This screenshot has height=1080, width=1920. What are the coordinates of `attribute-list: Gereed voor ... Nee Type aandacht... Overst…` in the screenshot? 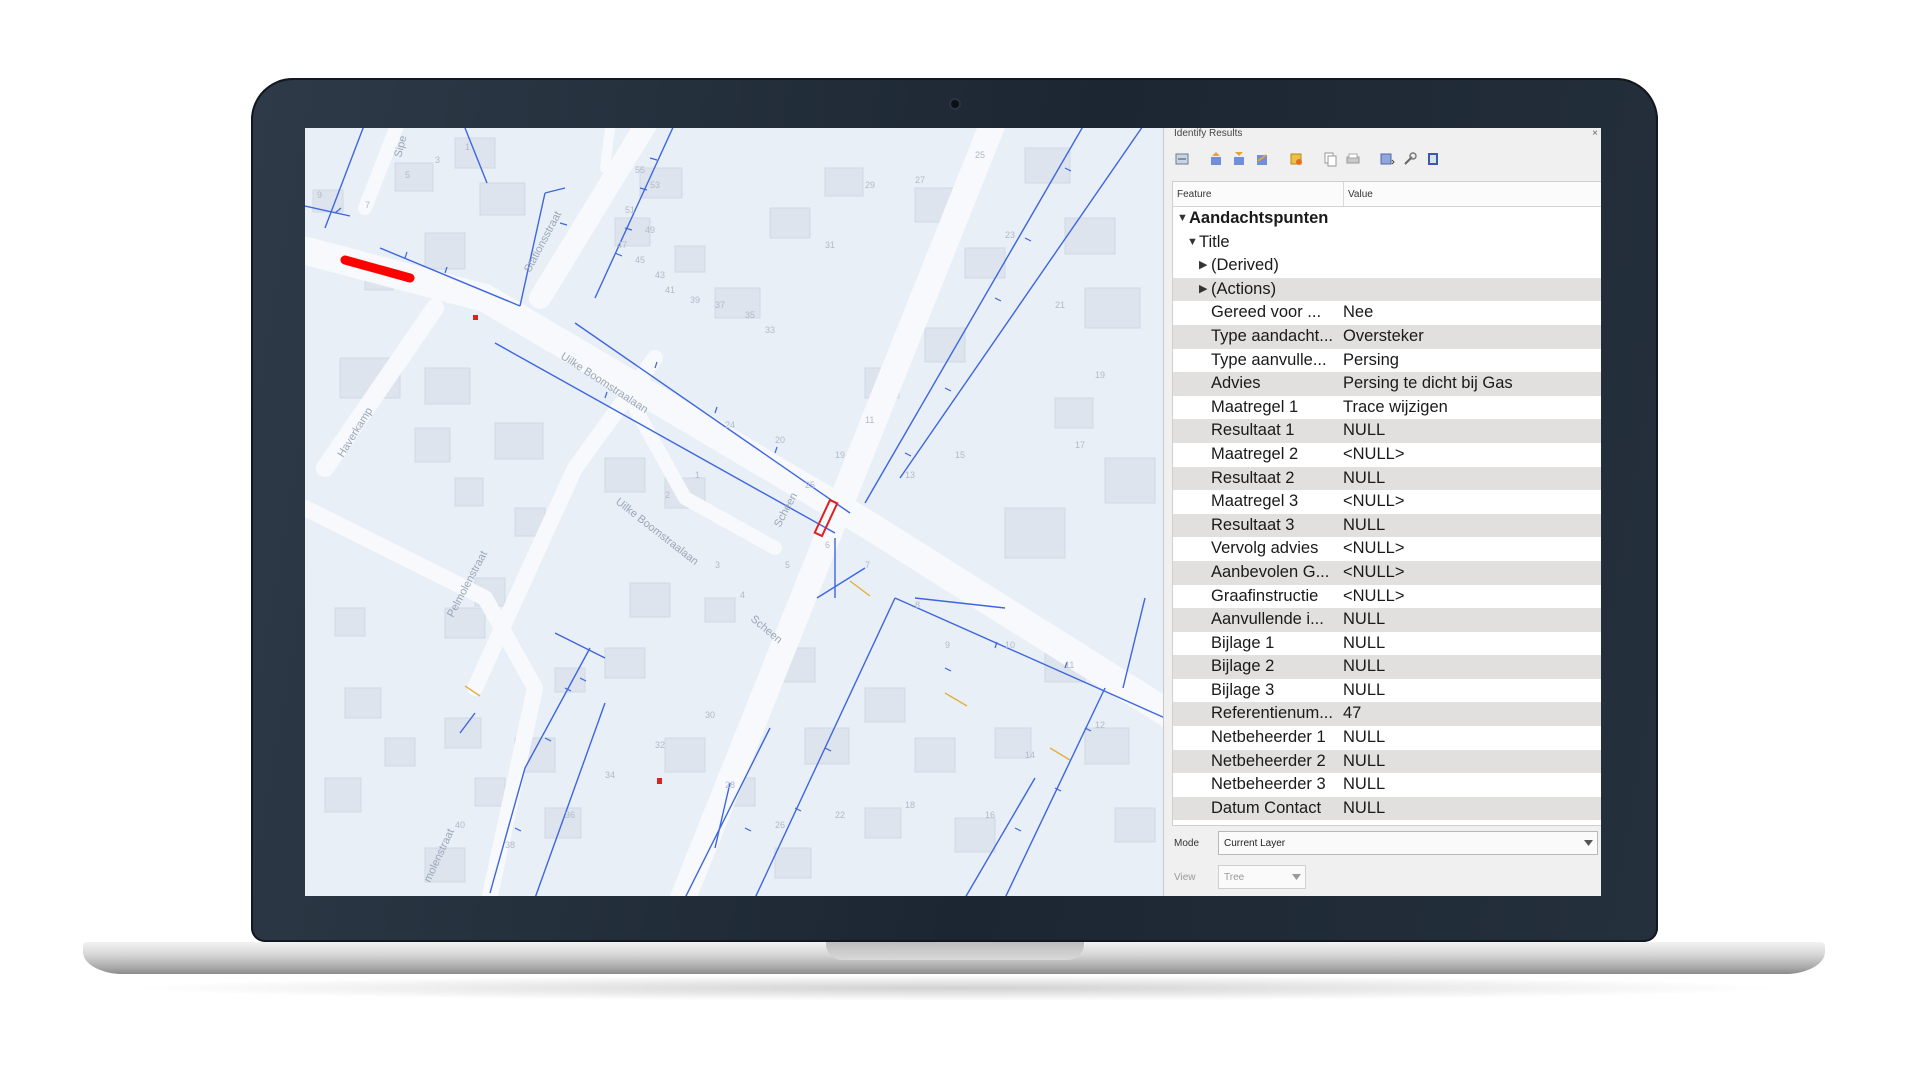 It's located at (1387, 561).